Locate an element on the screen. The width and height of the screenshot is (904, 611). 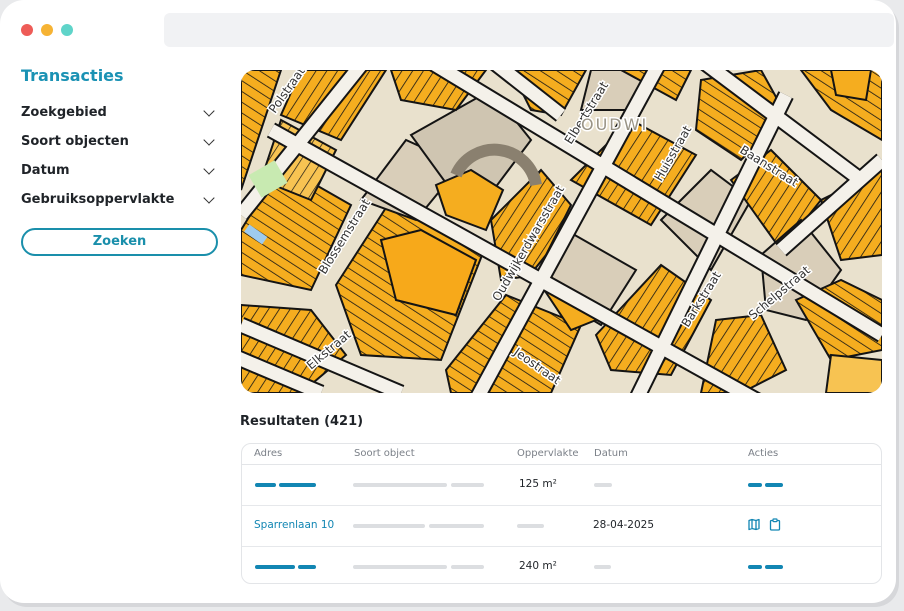
clipboard-icon is located at coordinates (775, 524).